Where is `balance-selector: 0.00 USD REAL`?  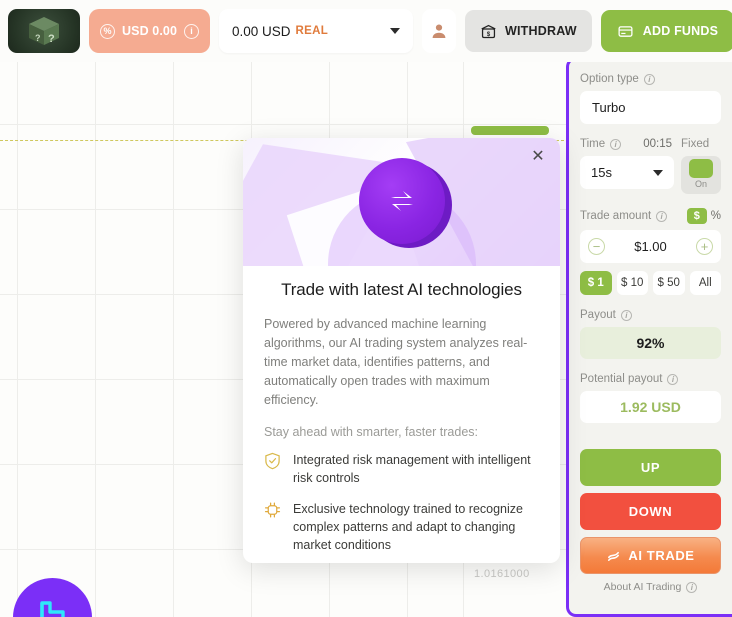 balance-selector: 0.00 USD REAL is located at coordinates (316, 31).